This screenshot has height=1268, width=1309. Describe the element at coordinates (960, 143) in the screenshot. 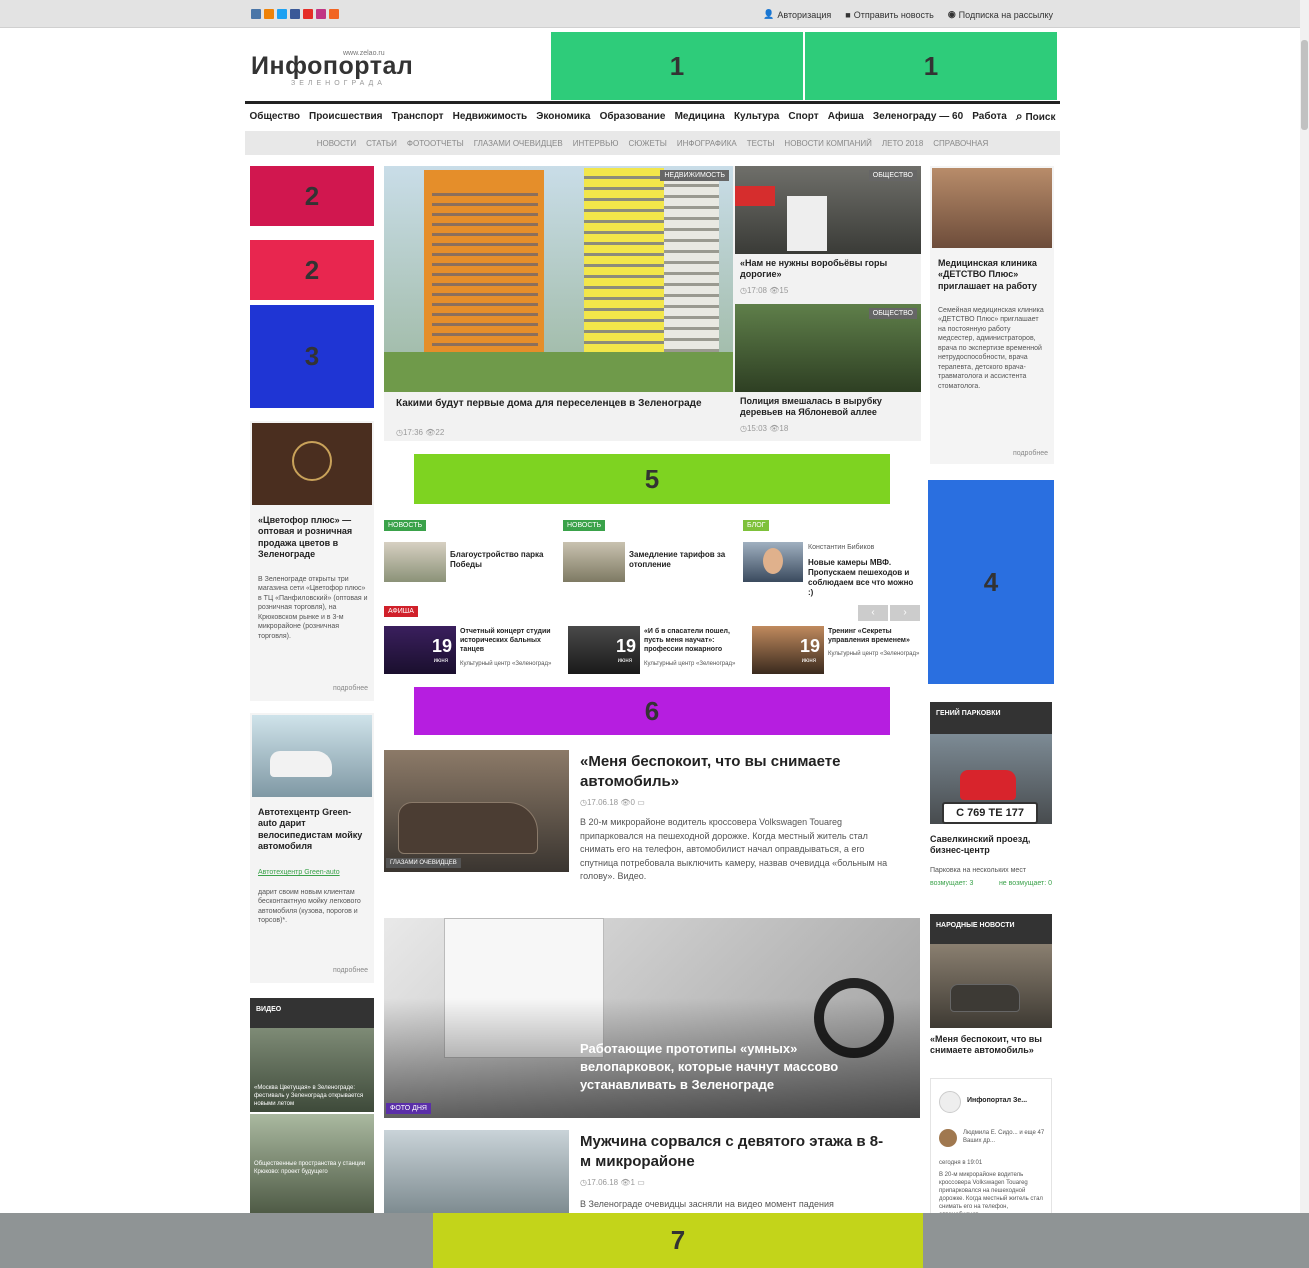

I see `subnav-item: СПРАВОЧНАЯ` at that location.